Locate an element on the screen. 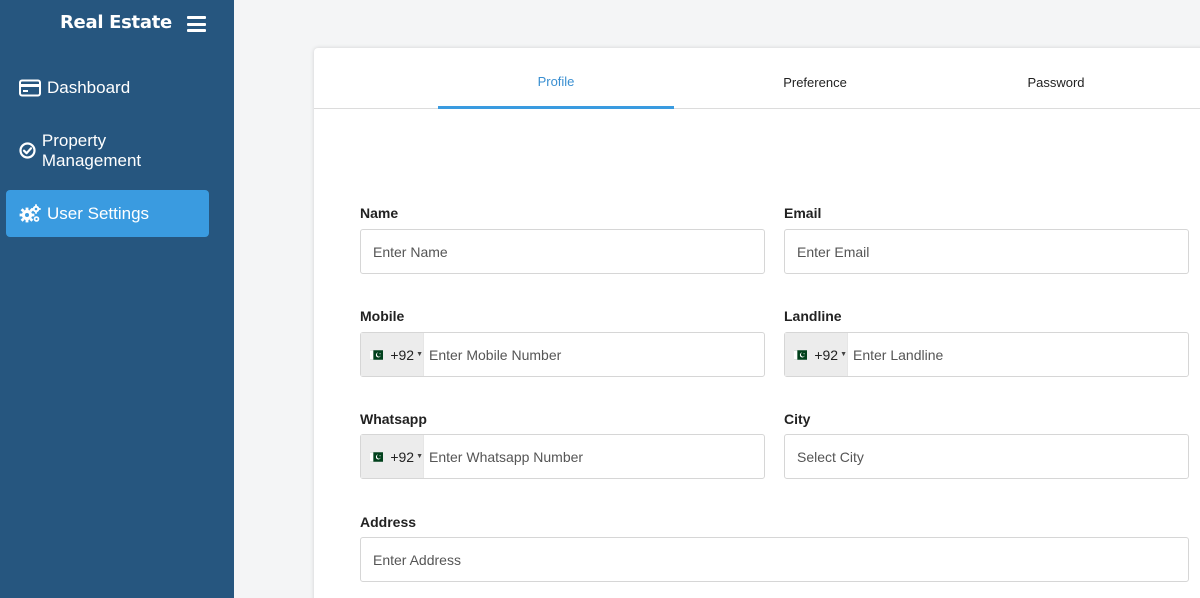 The image size is (1200, 598). mobile-label: Mobile is located at coordinates (382, 316).